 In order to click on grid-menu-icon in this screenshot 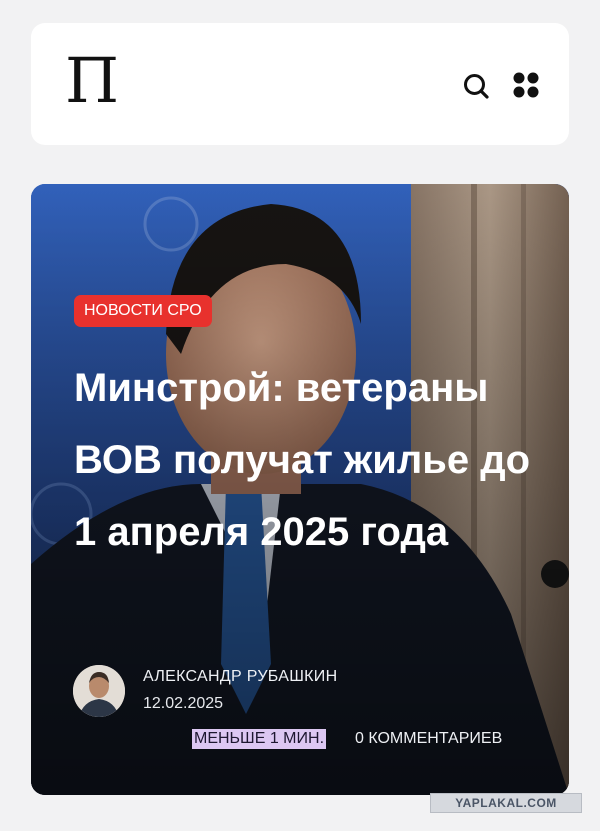, I will do `click(526, 85)`.